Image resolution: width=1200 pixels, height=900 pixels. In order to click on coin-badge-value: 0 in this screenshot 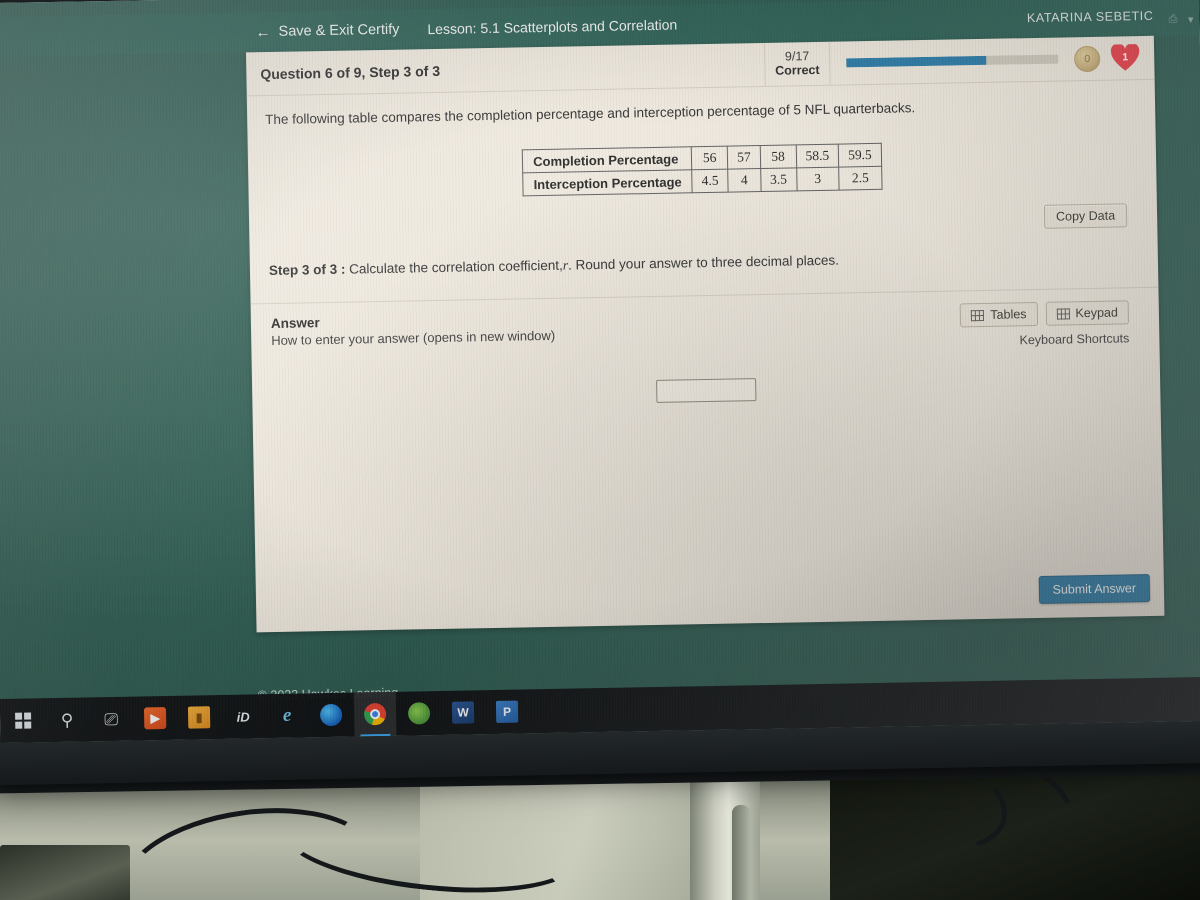, I will do `click(1087, 58)`.